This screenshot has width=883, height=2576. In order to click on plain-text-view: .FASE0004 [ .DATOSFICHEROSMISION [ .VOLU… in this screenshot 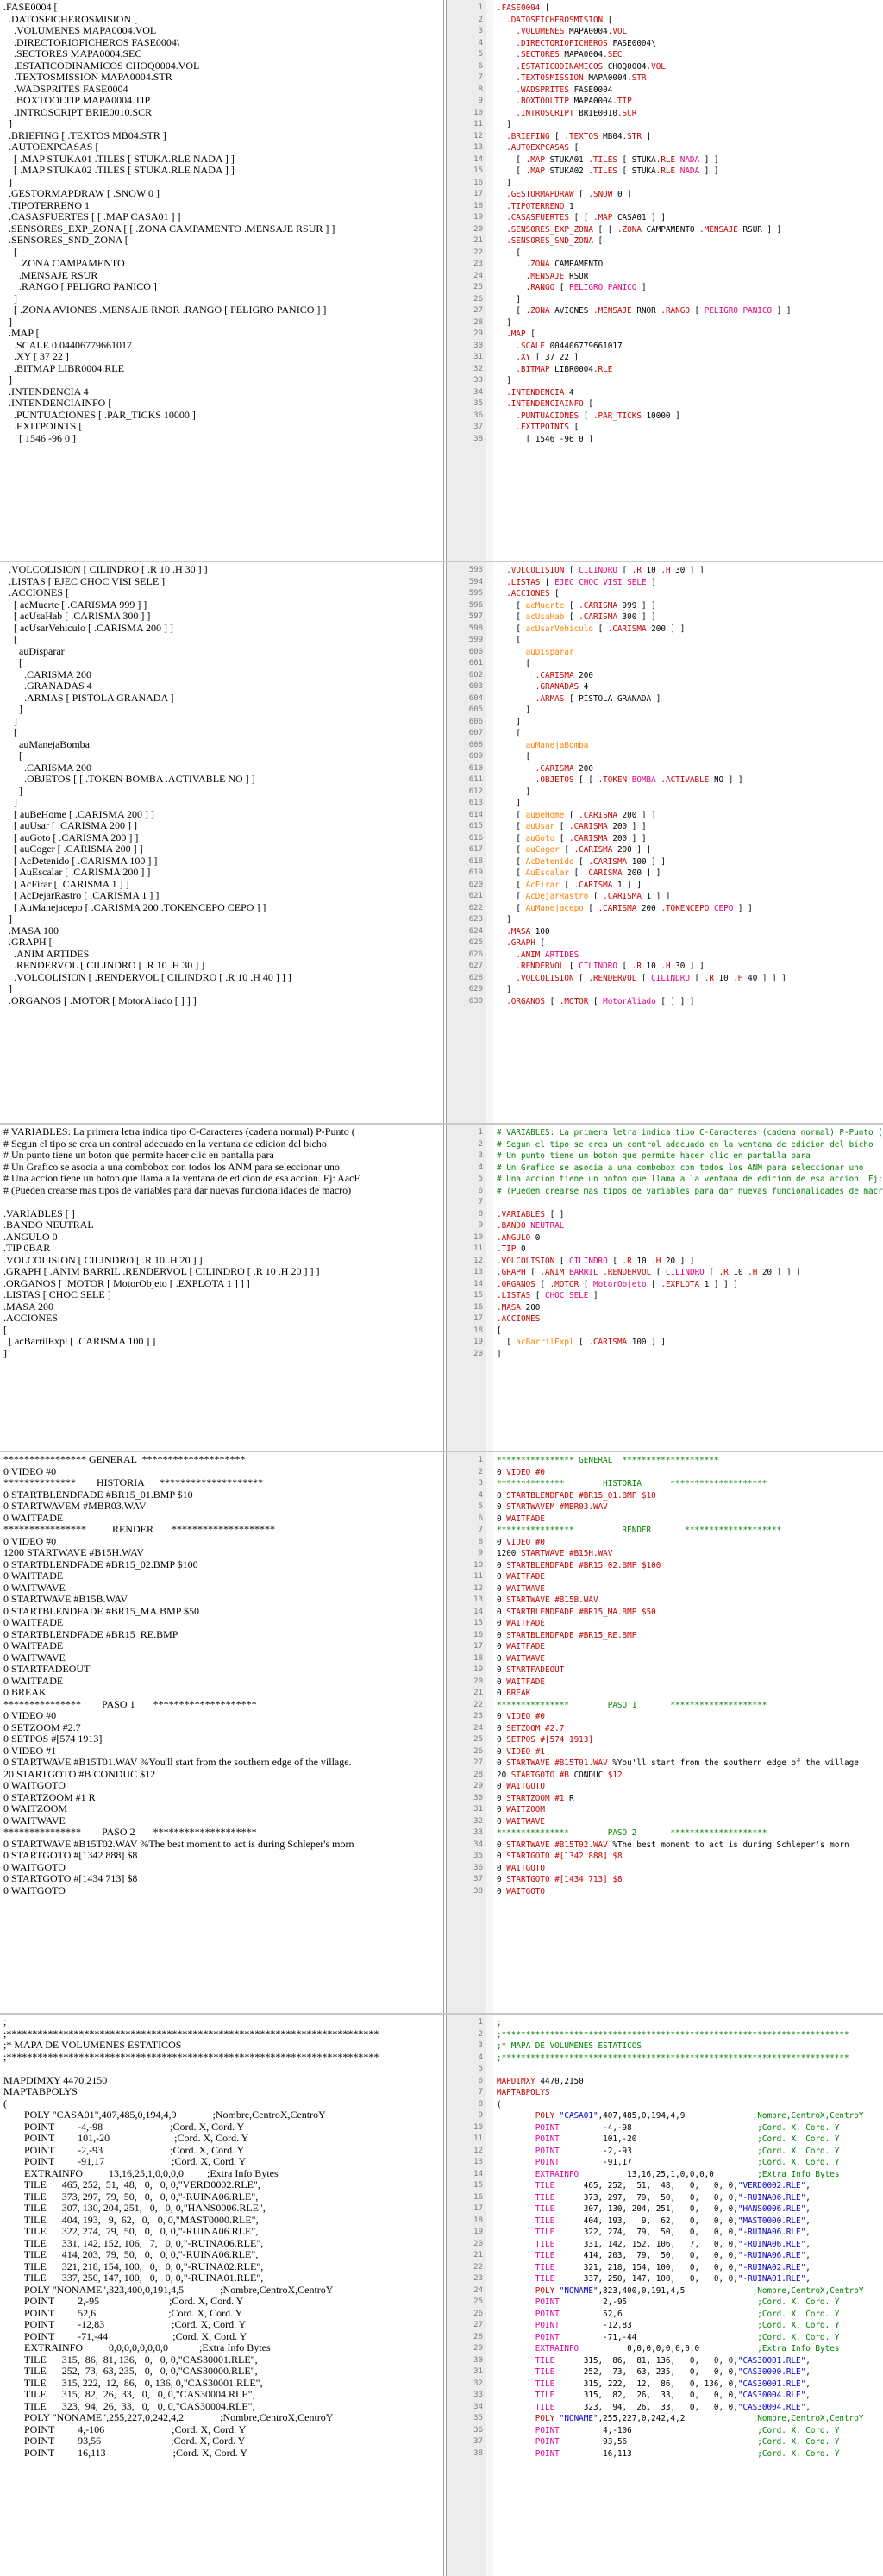, I will do `click(222, 280)`.